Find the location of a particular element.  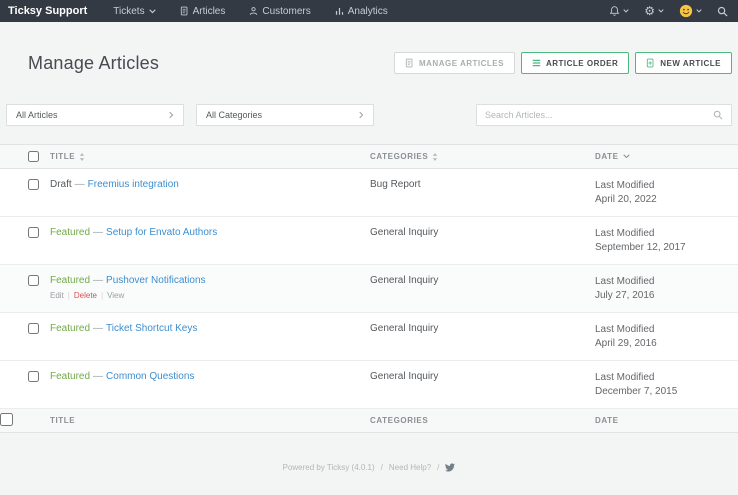

new-document-icon is located at coordinates (650, 63).